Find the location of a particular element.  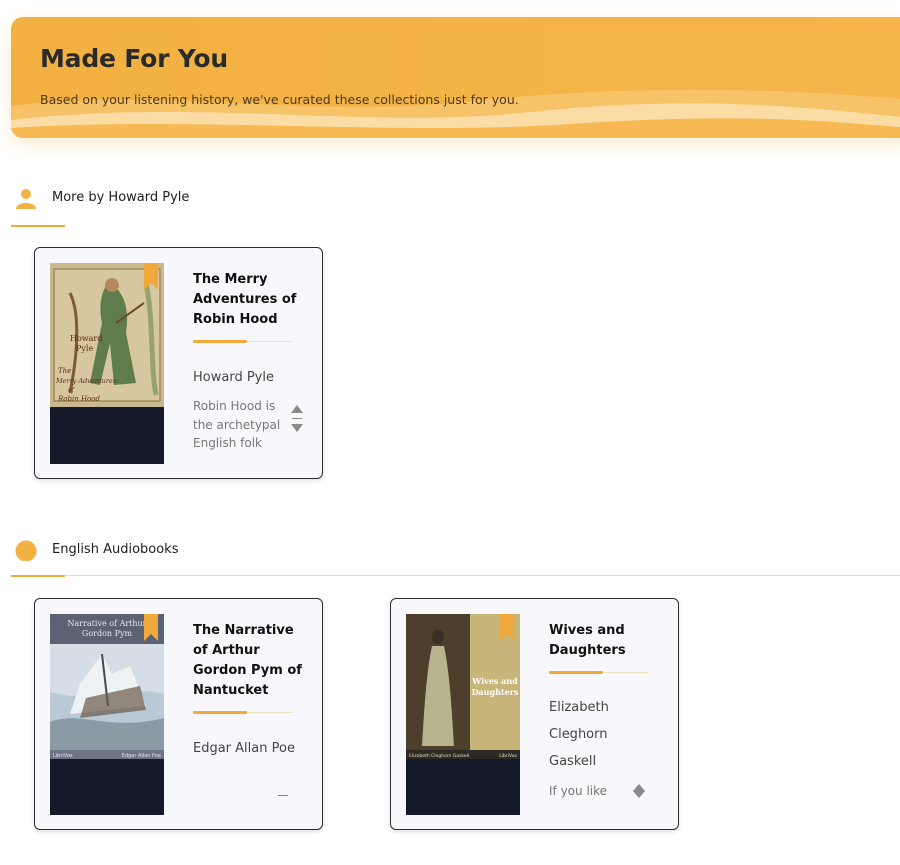

cover-text: Edgar Allan Poe is located at coordinates (141, 756).